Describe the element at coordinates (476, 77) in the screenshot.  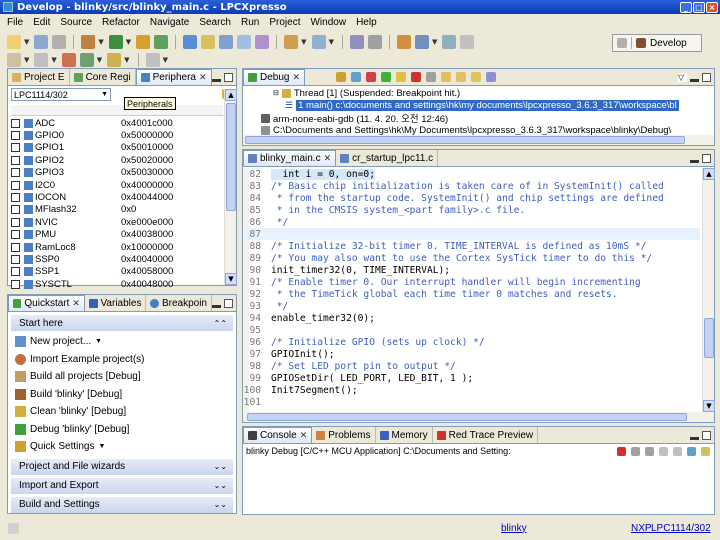
I see `step-return-icon` at that location.